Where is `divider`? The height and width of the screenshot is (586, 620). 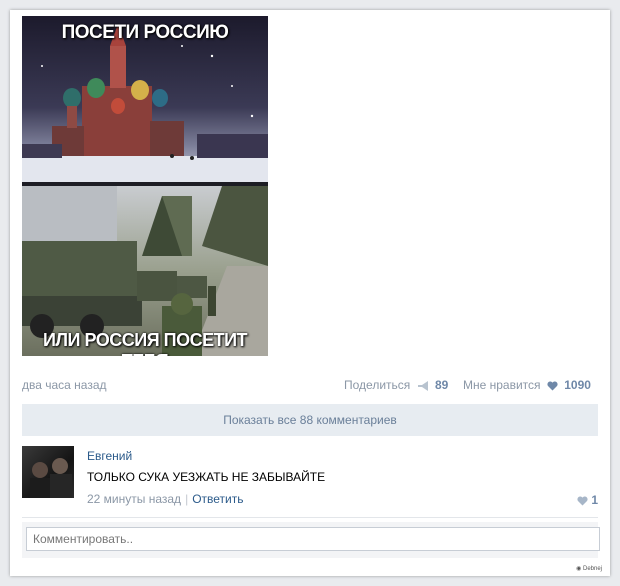 divider is located at coordinates (310, 517).